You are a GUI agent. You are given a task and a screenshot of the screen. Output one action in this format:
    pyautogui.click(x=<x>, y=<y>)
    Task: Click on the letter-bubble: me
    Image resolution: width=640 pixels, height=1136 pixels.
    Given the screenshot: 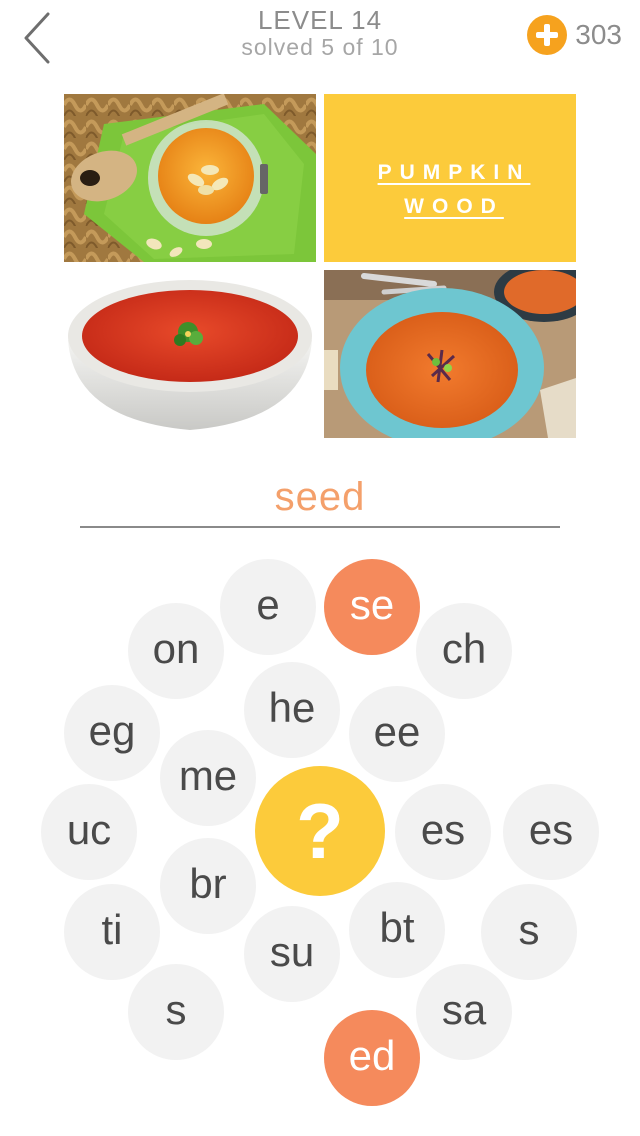 What is the action you would take?
    pyautogui.click(x=208, y=778)
    